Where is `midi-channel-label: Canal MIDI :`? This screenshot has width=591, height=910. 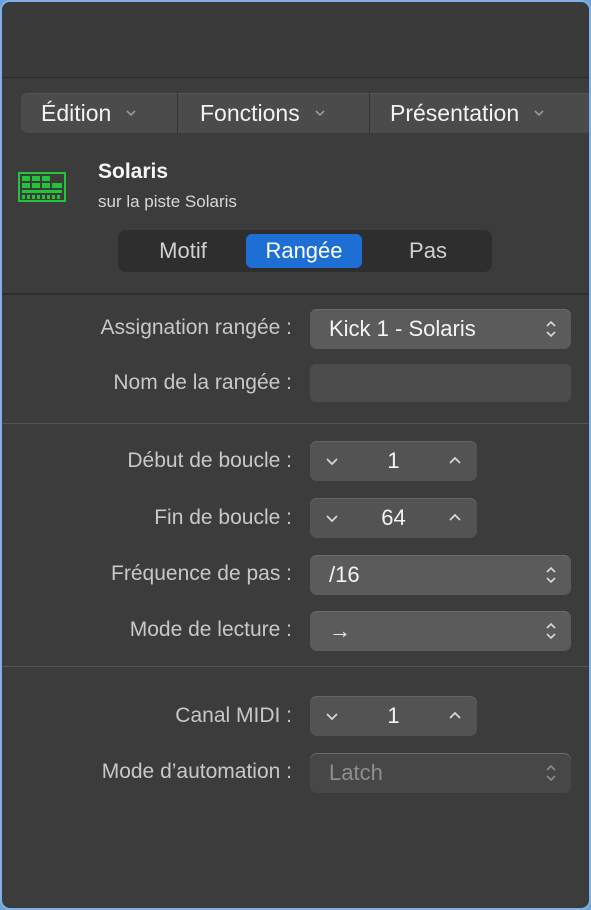 midi-channel-label: Canal MIDI : is located at coordinates (233, 715).